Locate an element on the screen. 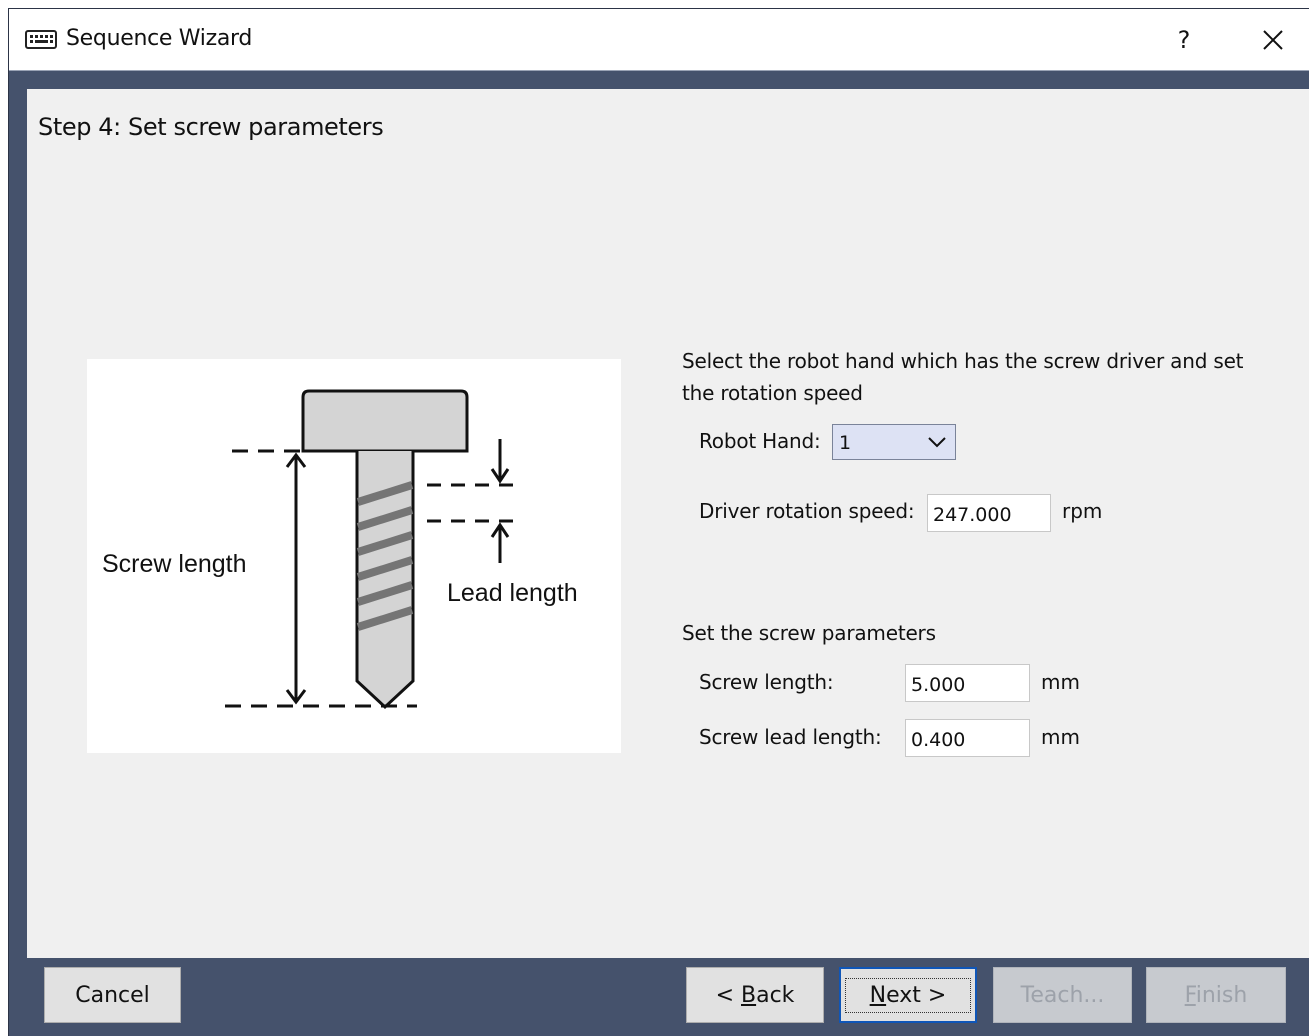 This screenshot has height=1036, width=1309. keyboard-icon is located at coordinates (42, 40).